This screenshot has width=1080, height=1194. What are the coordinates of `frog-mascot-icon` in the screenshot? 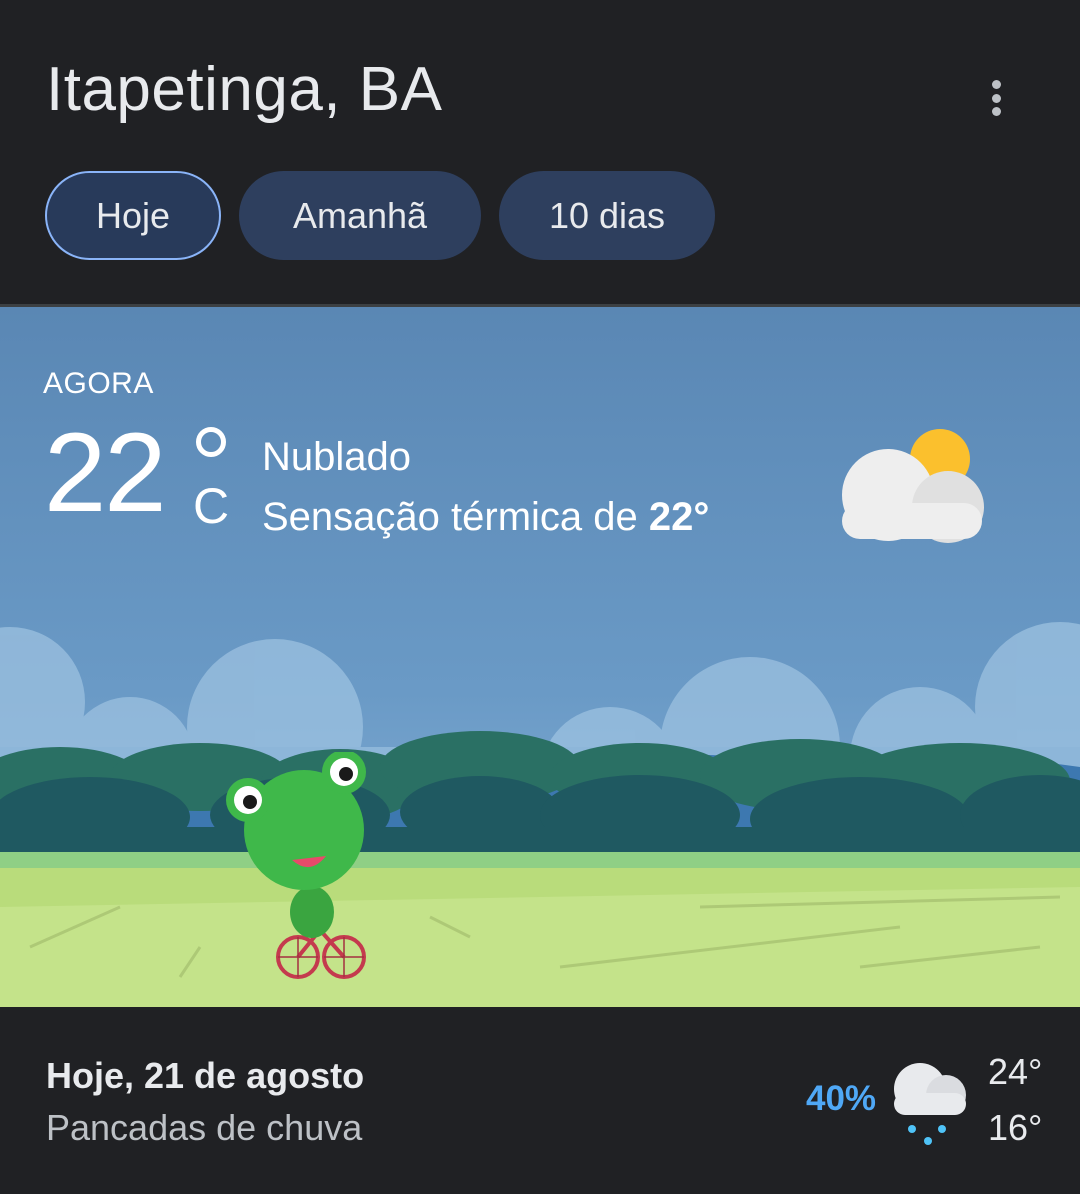 It's located at (296, 865).